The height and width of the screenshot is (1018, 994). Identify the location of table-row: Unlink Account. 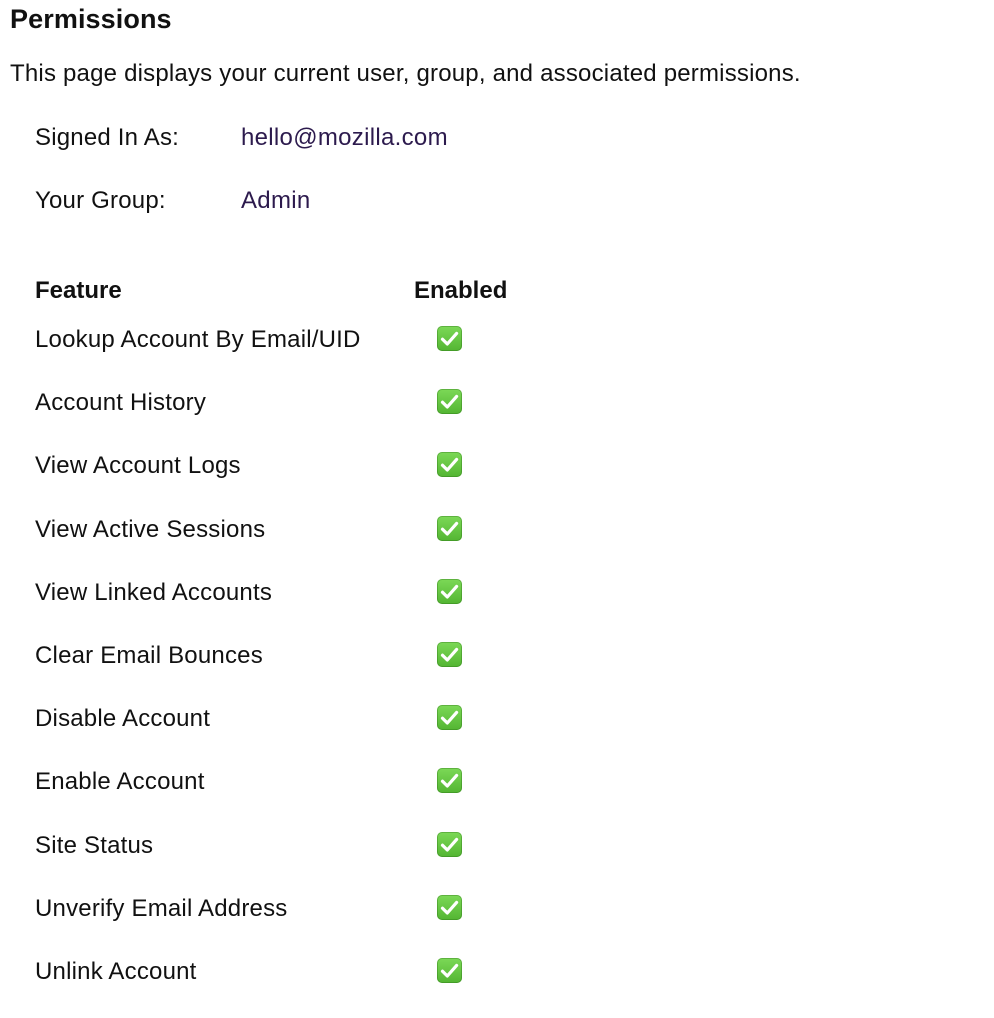
(295, 973).